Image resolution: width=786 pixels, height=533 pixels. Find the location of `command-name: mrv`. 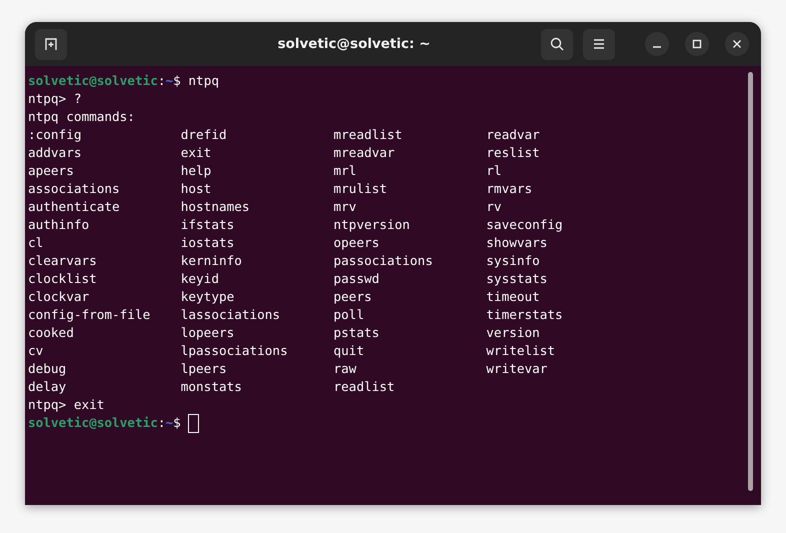

command-name: mrv is located at coordinates (346, 207).